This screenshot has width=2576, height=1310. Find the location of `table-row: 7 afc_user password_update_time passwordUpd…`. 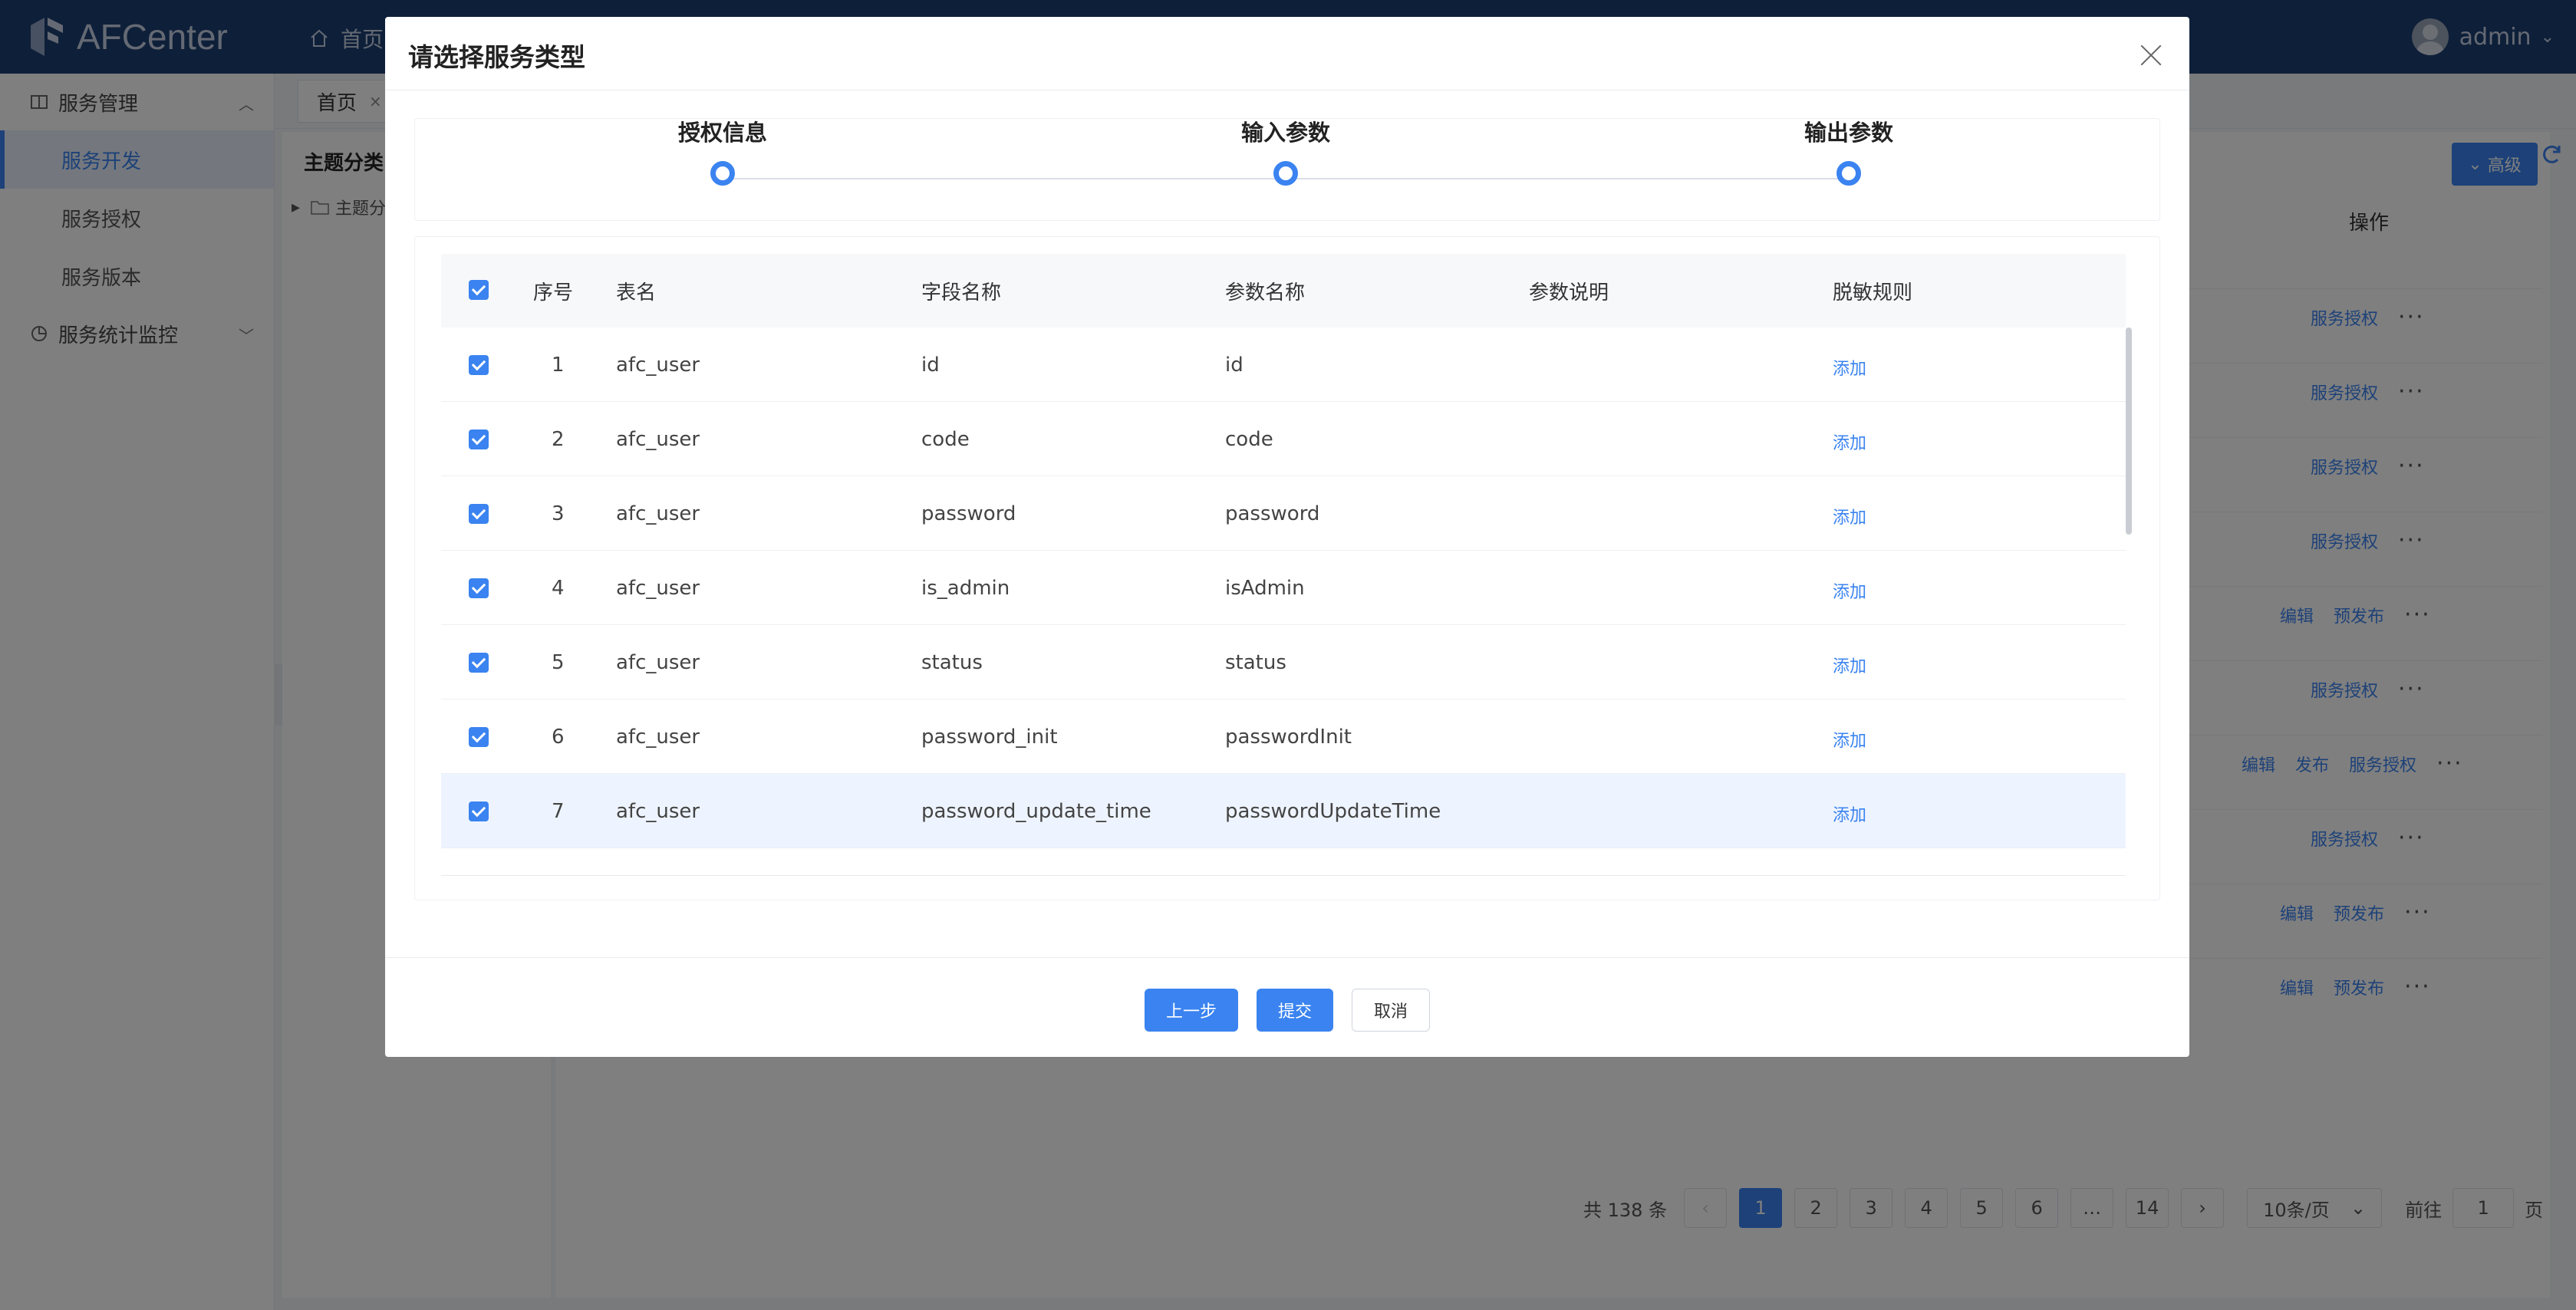

table-row: 7 afc_user password_update_time passwordUpd… is located at coordinates (1283, 811).